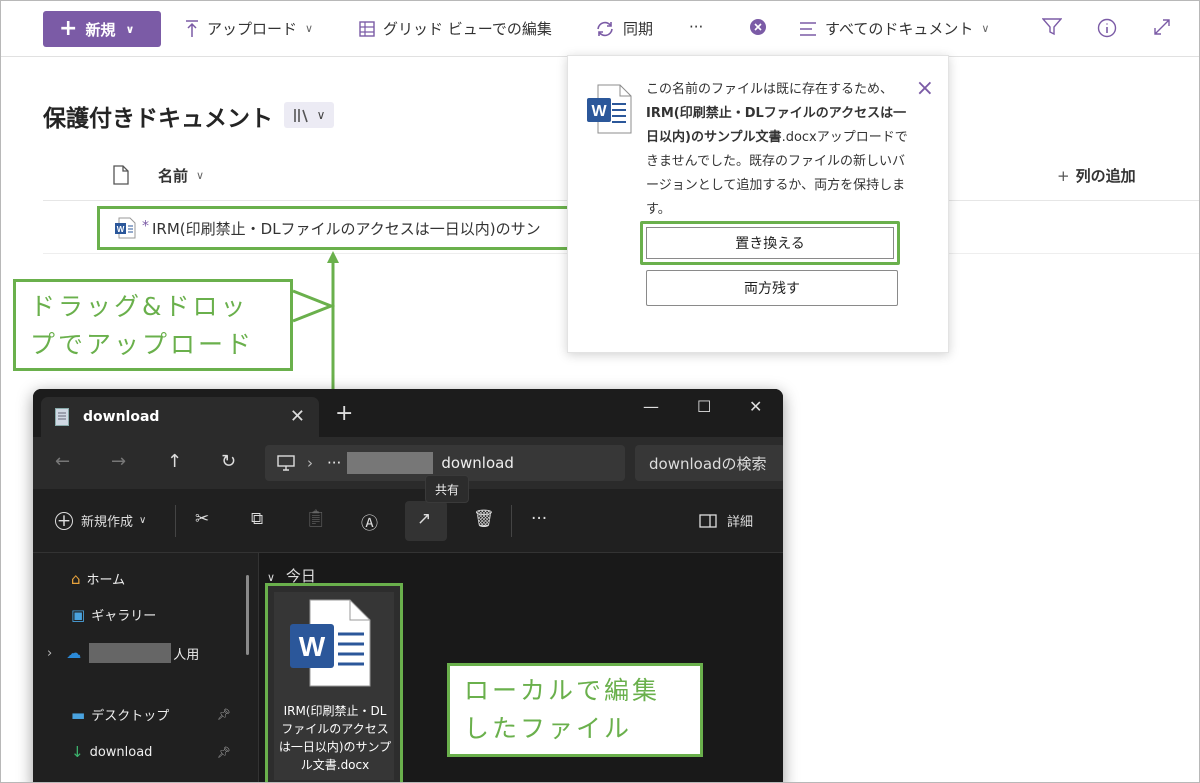  Describe the element at coordinates (539, 519) in the screenshot. I see `more-options-icon: ···` at that location.